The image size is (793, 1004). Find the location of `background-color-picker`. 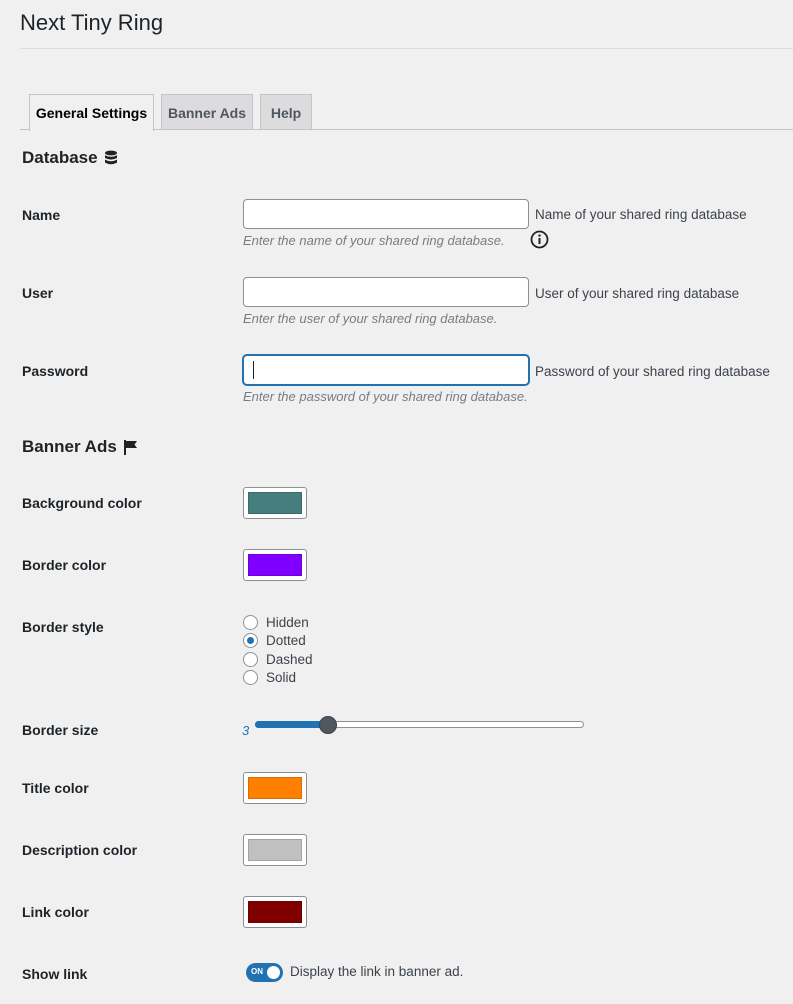

background-color-picker is located at coordinates (275, 503).